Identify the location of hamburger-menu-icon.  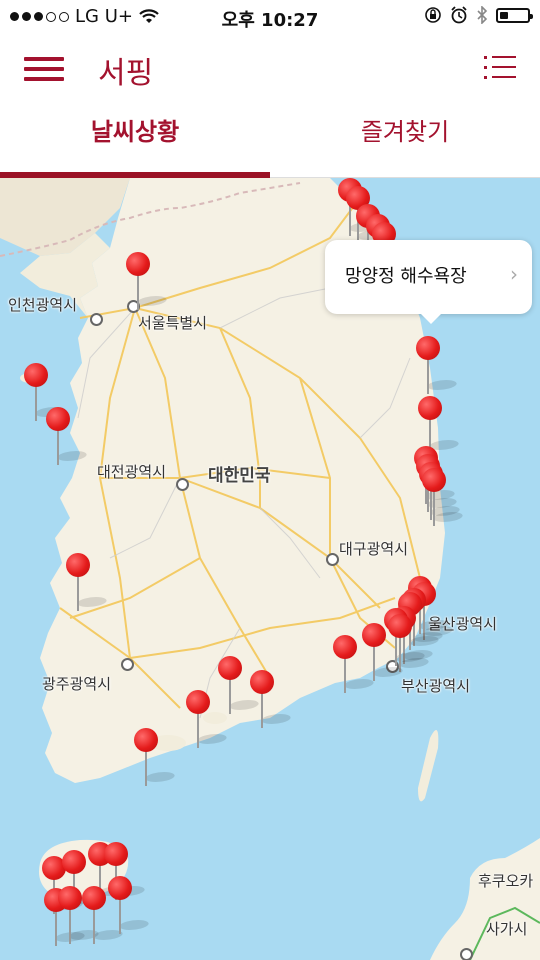
(44, 69).